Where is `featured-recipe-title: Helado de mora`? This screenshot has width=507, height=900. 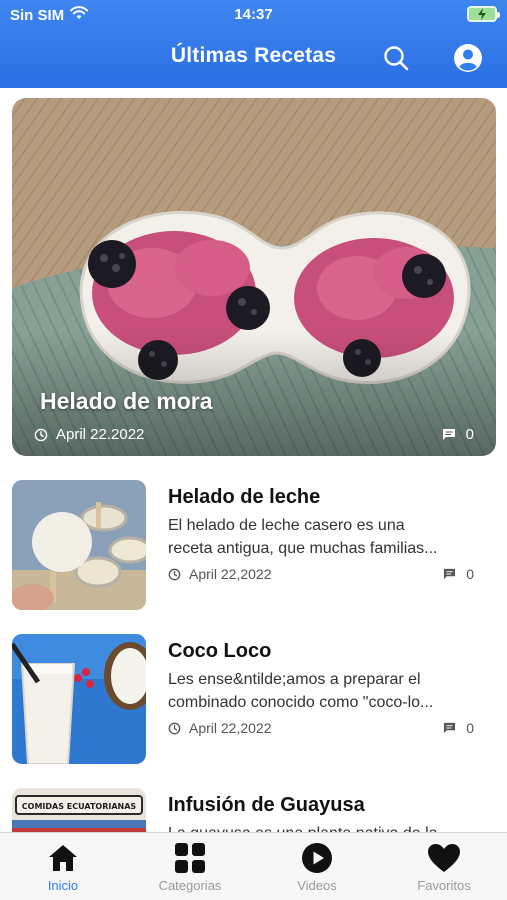 featured-recipe-title: Helado de mora is located at coordinates (126, 401).